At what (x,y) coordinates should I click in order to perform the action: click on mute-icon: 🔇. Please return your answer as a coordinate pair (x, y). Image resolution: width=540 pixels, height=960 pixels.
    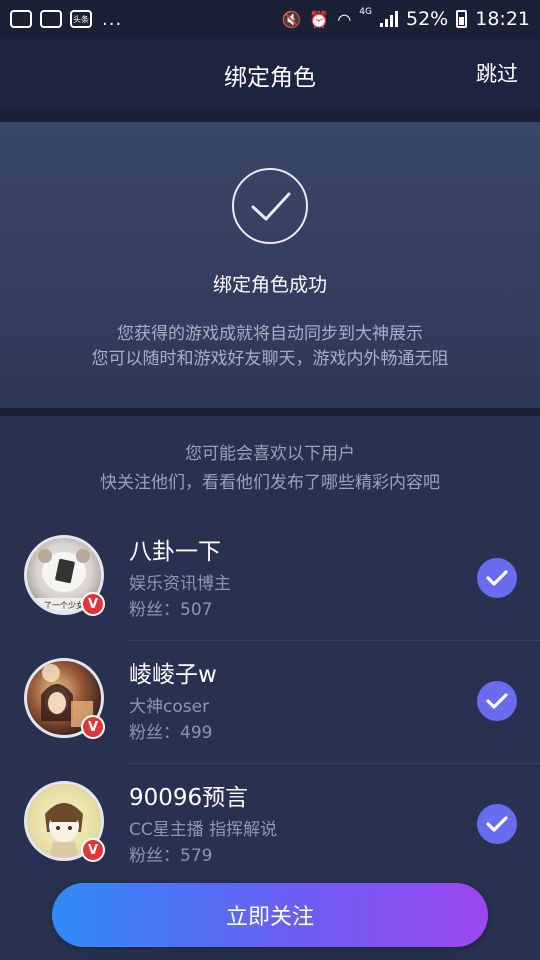
    Looking at the image, I should click on (291, 19).